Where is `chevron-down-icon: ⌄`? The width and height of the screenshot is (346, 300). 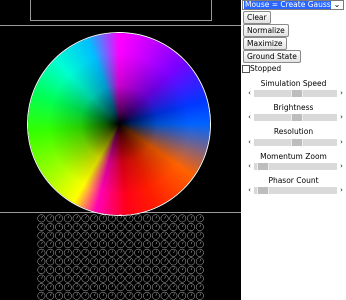
chevron-down-icon: ⌄ is located at coordinates (337, 5).